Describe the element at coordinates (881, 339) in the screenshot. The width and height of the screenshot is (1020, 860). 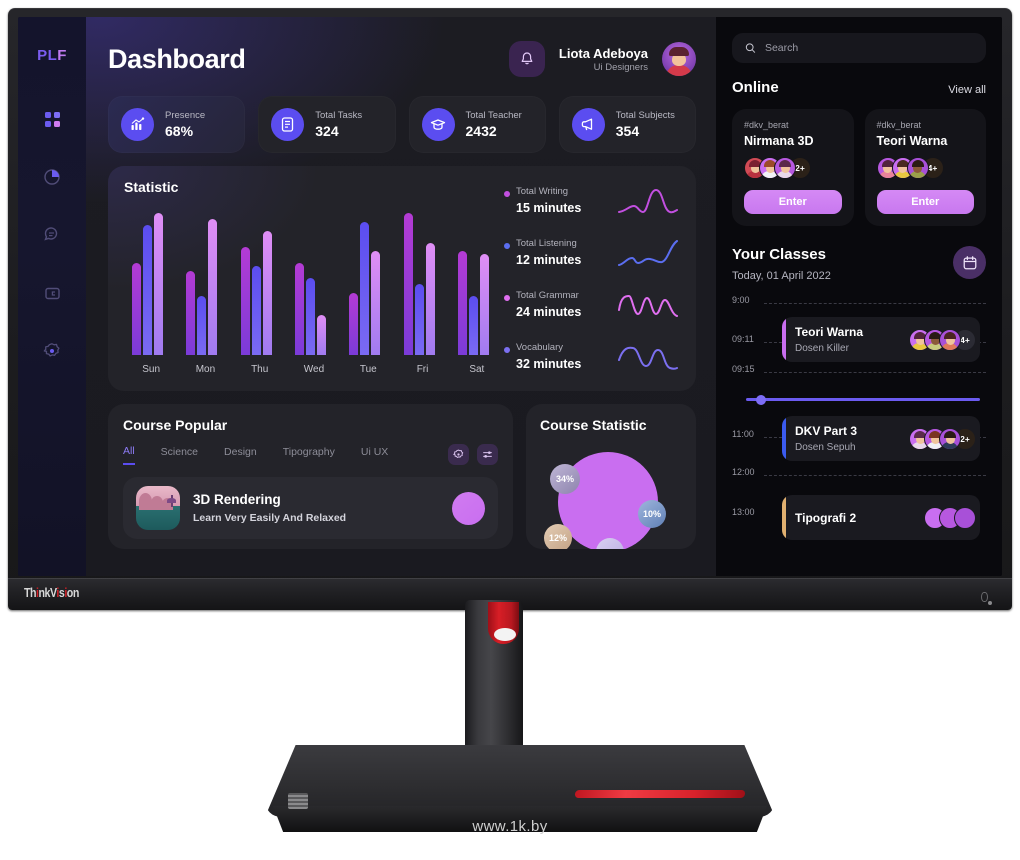
I see `class-event-teori-warna: Teori Warna Dosen Killer 4+` at that location.